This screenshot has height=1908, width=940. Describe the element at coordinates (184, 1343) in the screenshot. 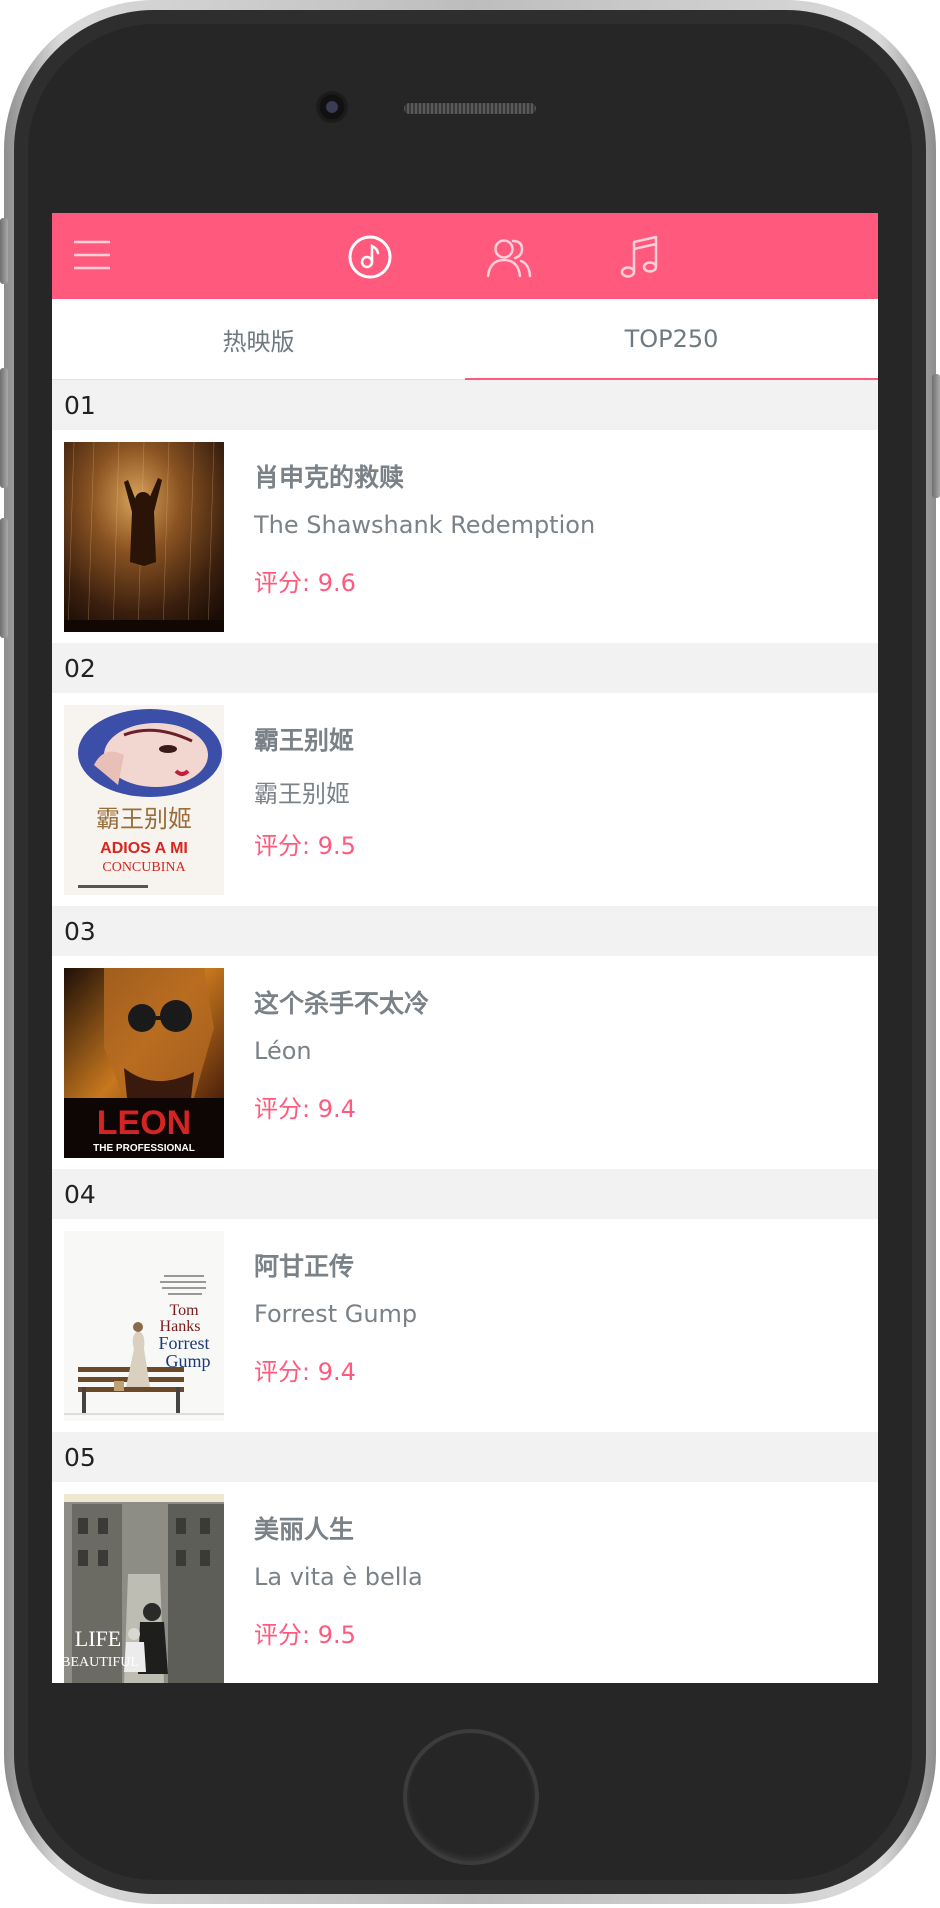

I see `poster-line3: Forrest` at that location.